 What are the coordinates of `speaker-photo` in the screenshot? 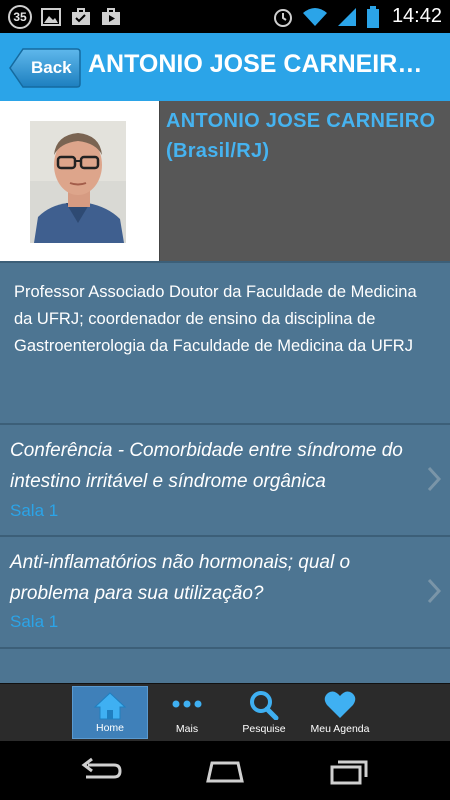 It's located at (78, 182).